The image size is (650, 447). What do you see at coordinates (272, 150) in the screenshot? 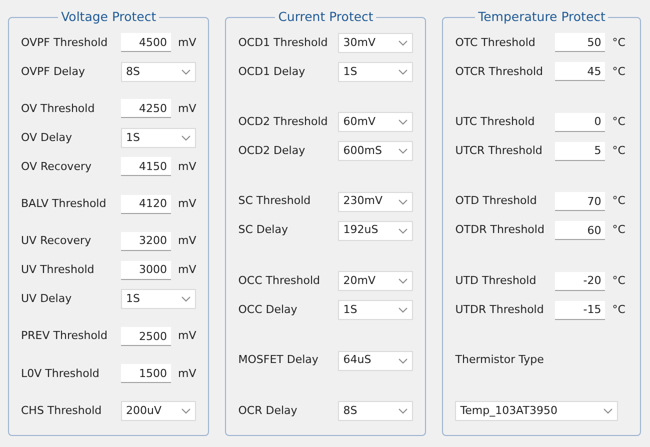
I see `field-label: OCD2 Delay` at bounding box center [272, 150].